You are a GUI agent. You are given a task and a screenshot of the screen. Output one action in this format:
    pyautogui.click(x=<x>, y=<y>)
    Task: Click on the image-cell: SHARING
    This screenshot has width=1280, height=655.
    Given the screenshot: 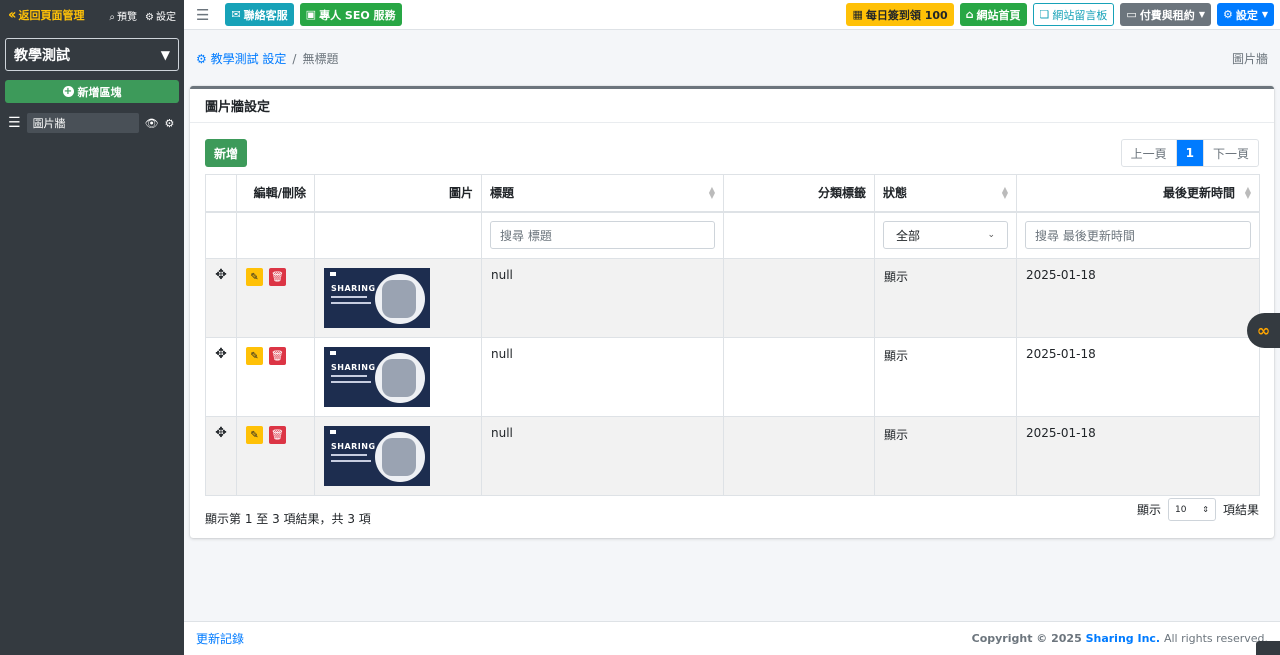 What is the action you would take?
    pyautogui.click(x=398, y=298)
    